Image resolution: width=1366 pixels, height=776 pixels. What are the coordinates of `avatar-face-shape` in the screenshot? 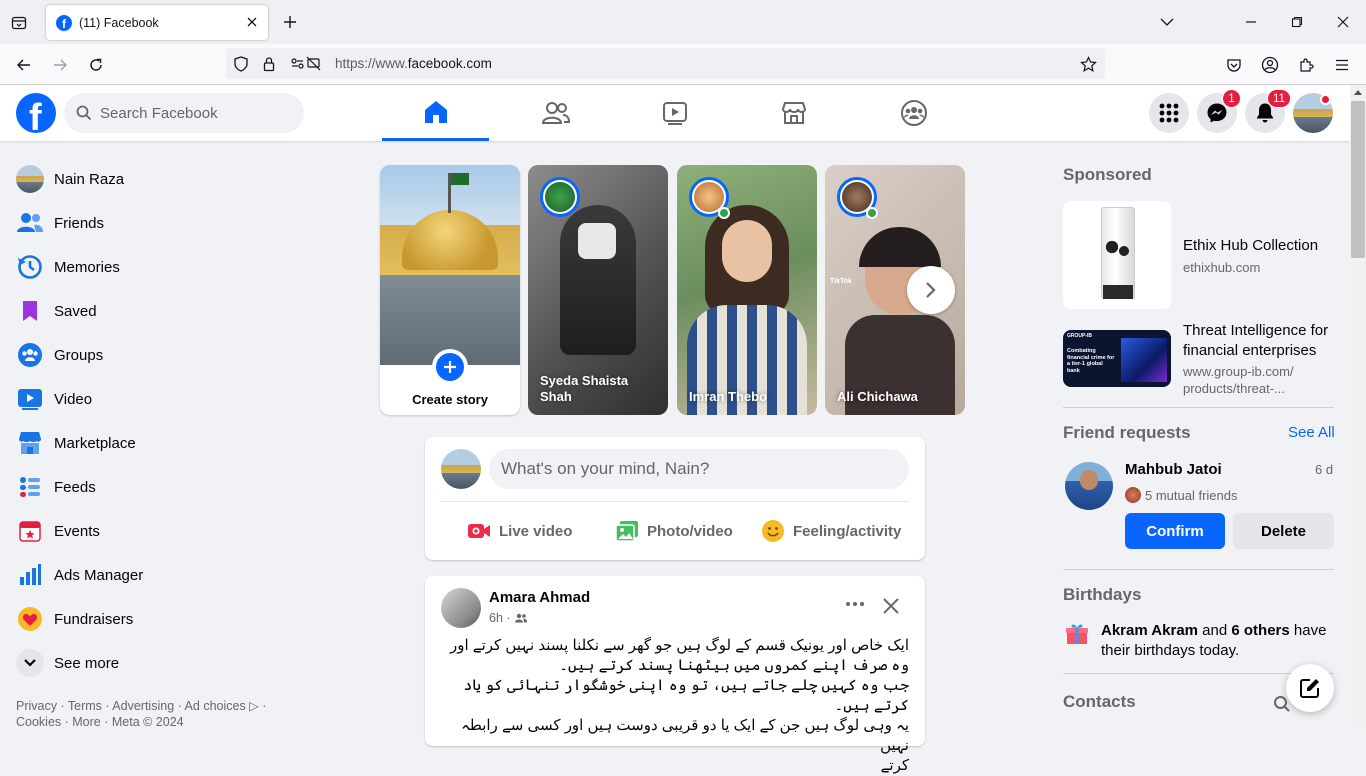 It's located at (1089, 480).